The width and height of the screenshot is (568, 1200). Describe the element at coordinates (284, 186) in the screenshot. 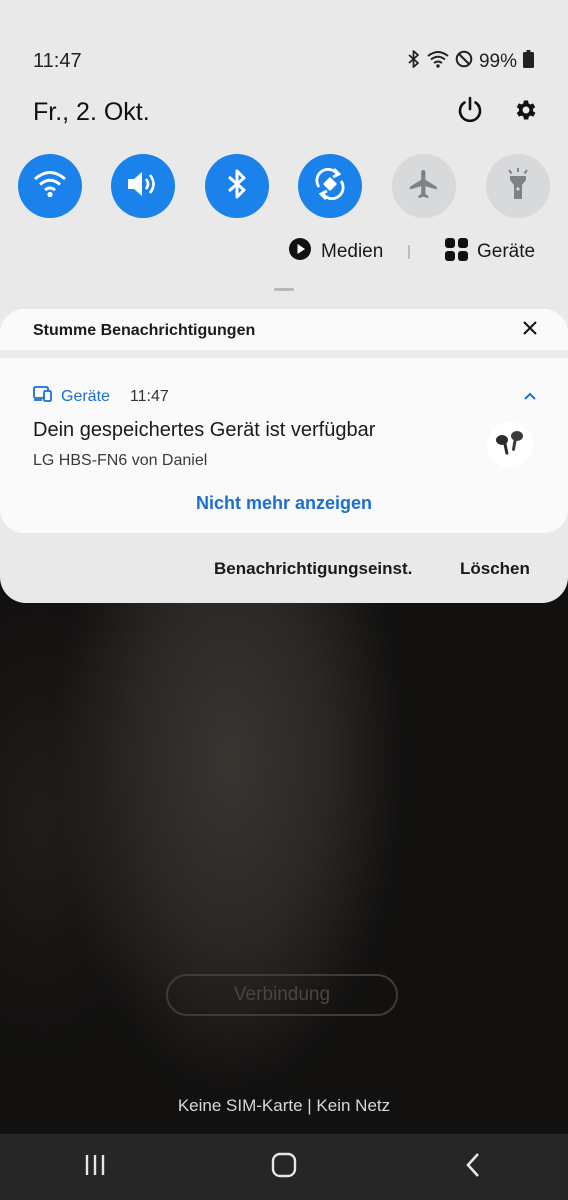

I see `quick-settings-tiles` at that location.